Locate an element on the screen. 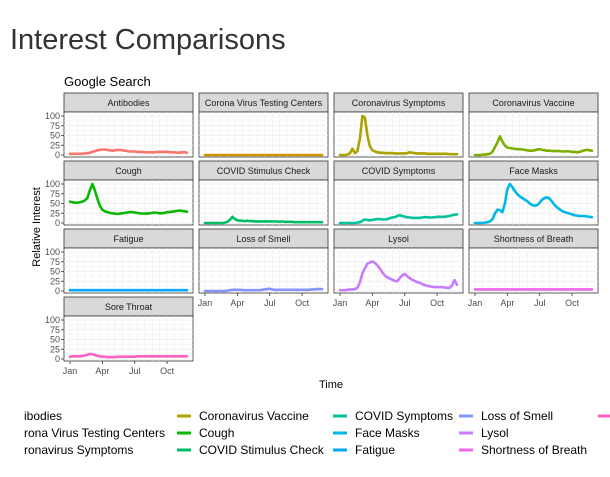  facet-label: Sore Throat is located at coordinates (129, 307).